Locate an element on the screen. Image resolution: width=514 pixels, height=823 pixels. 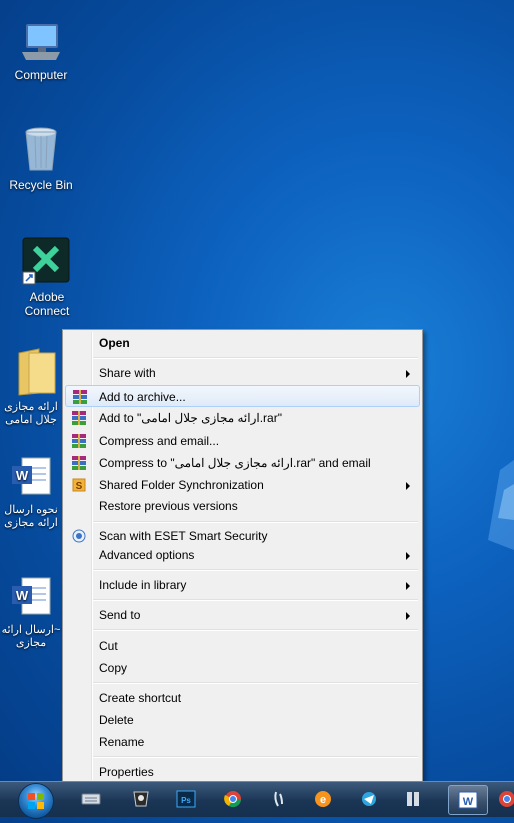
menu-item-add-to-rar: Add to "ارائه مجازی جلال امامی.rar" is located at coordinates (242, 418).